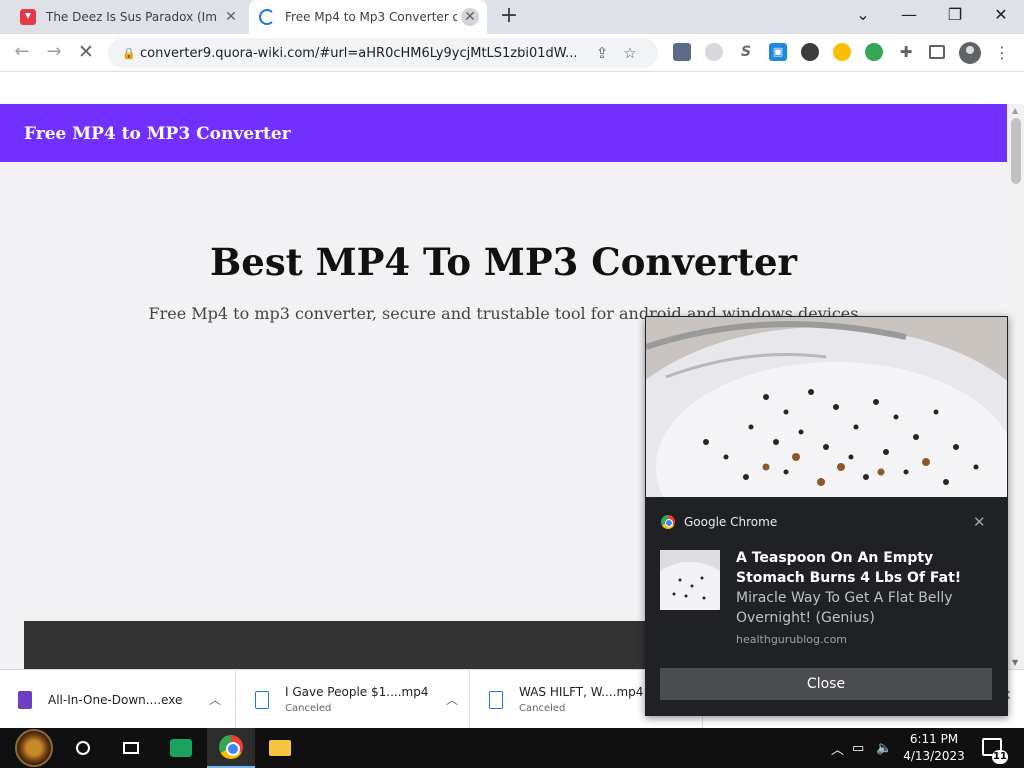 This screenshot has height=768, width=1024. Describe the element at coordinates (682, 52) in the screenshot. I see `extension-image-icon` at that location.